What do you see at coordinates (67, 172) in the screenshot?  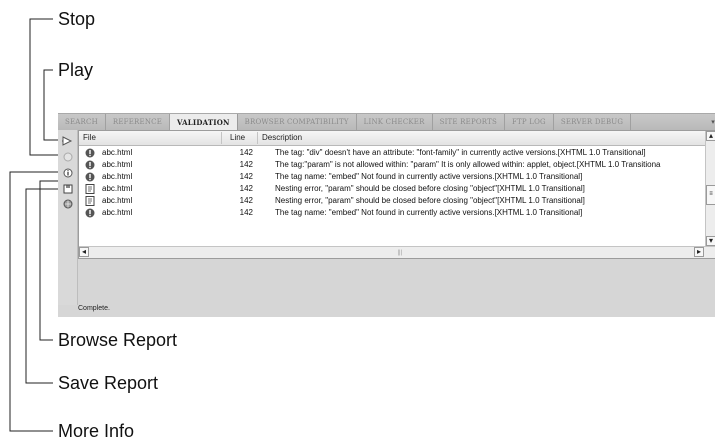 I see `more-info-icon` at bounding box center [67, 172].